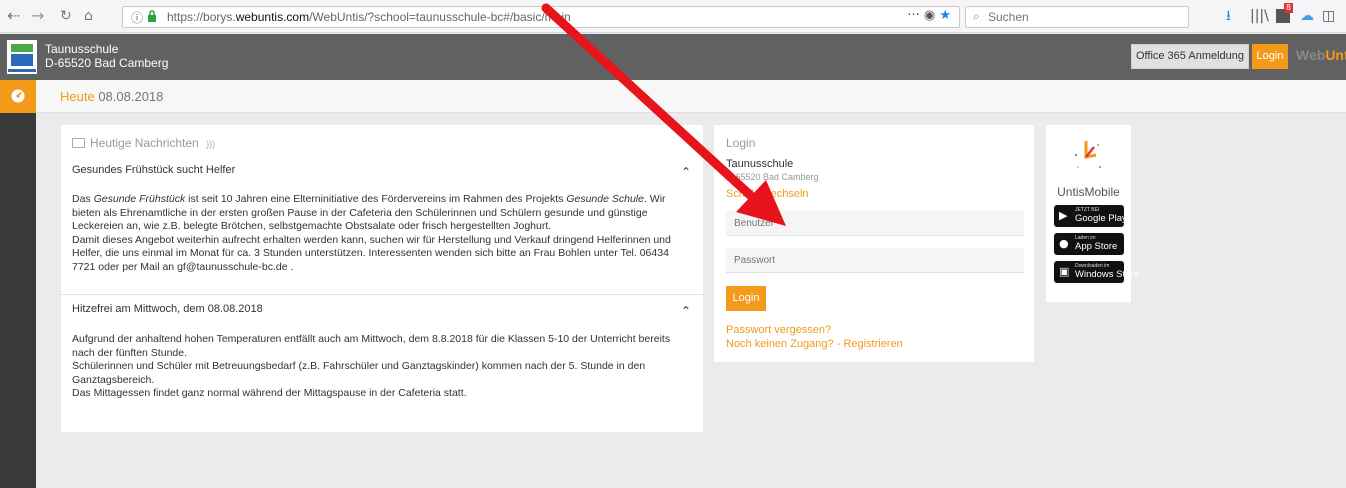  Describe the element at coordinates (1064, 243) in the screenshot. I see `apple-icon: ●` at that location.